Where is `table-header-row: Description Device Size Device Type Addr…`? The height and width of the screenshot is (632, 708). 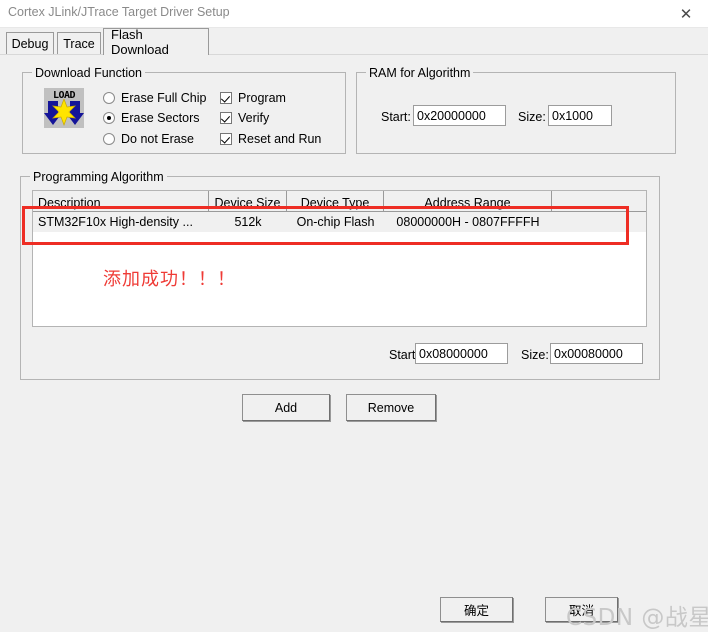 table-header-row: Description Device Size Device Type Addr… is located at coordinates (339, 201).